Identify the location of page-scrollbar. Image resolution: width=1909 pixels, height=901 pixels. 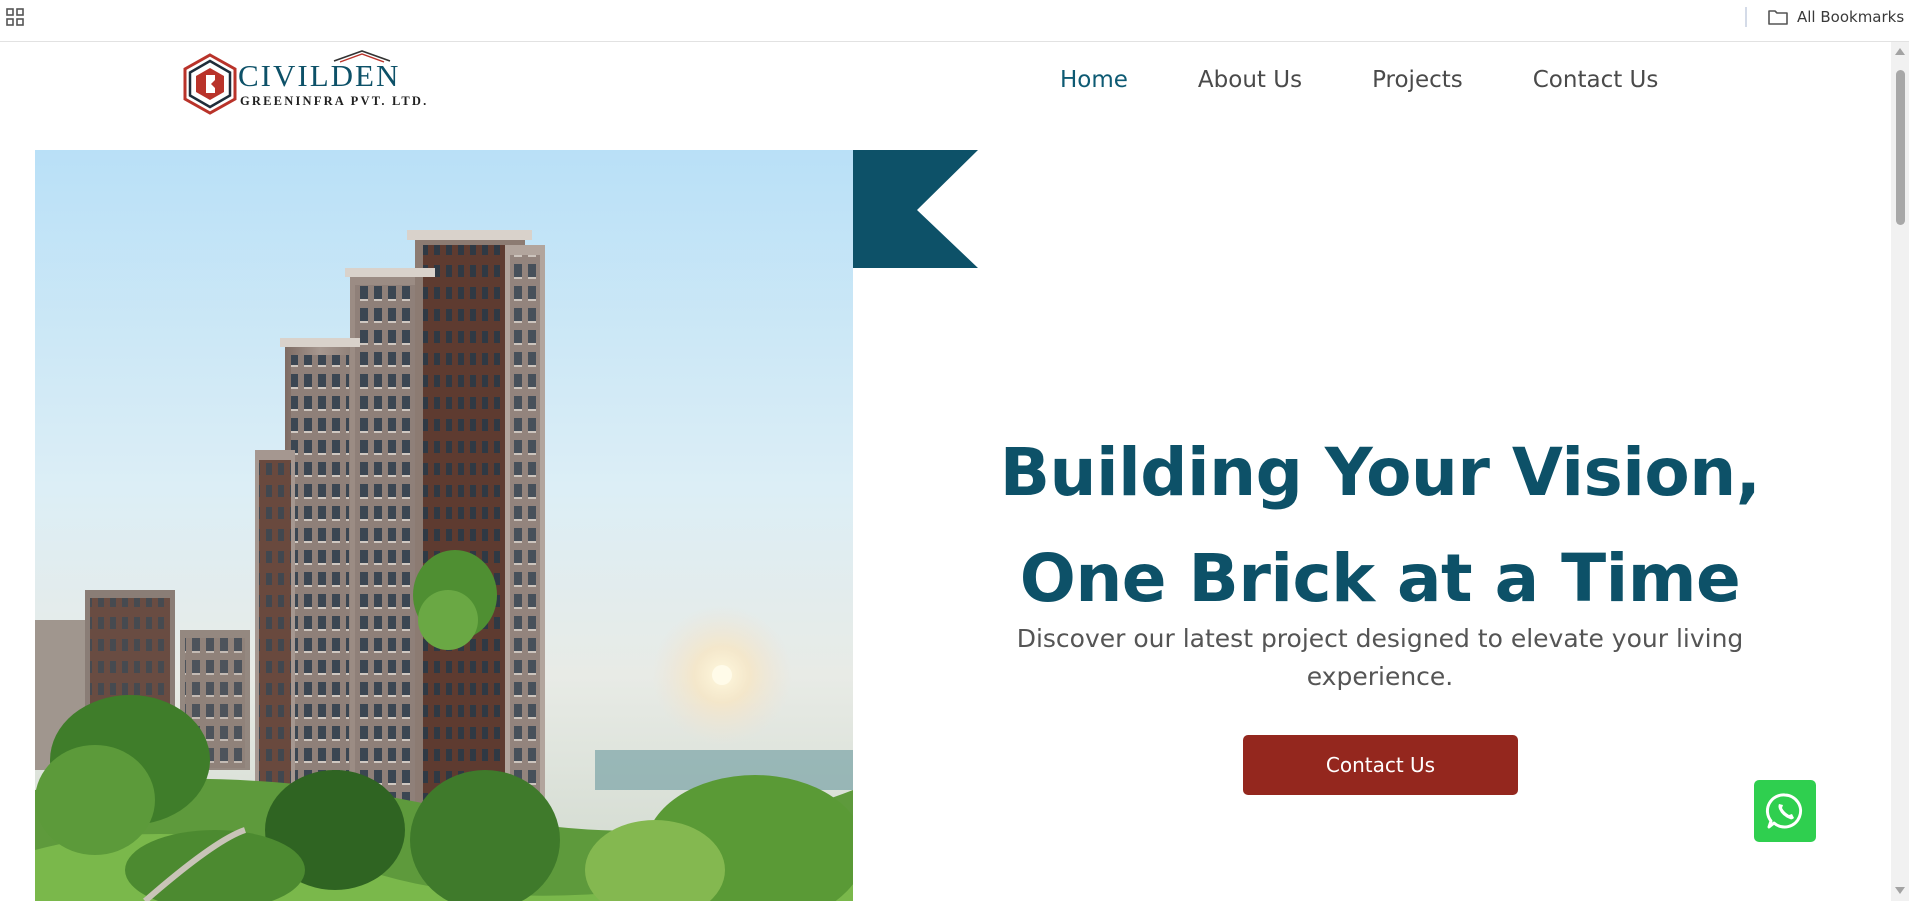
(1900, 471).